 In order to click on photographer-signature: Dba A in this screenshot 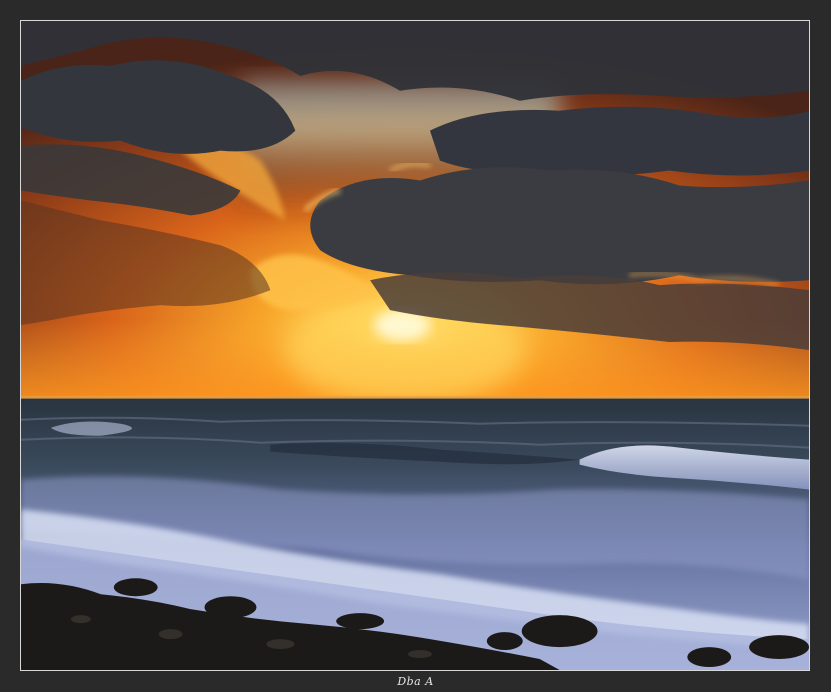, I will do `click(415, 681)`.